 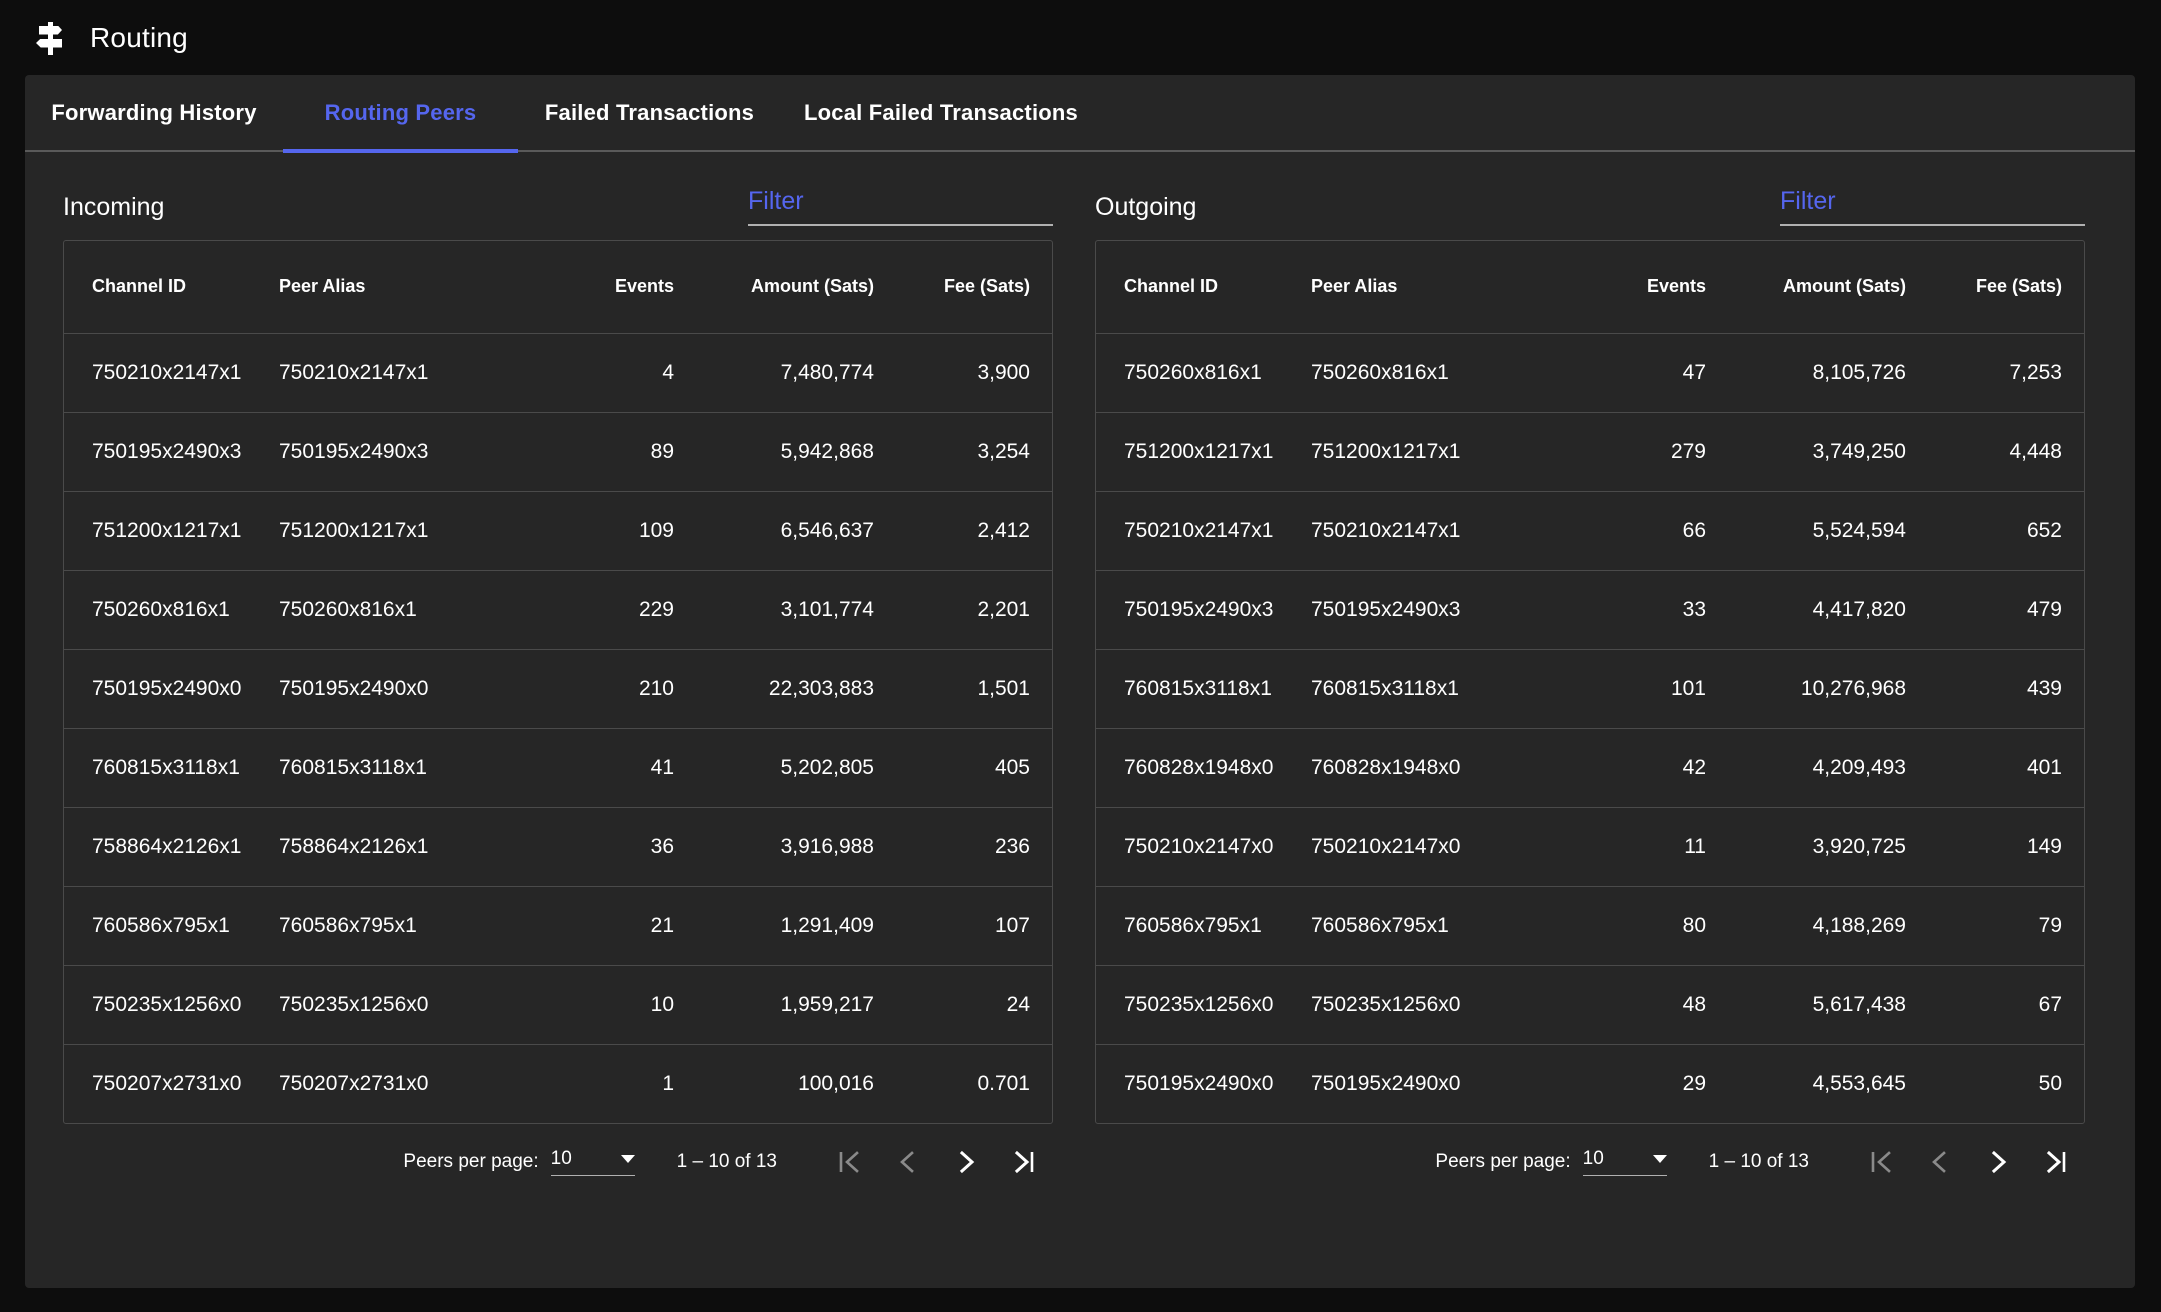 What do you see at coordinates (1590, 768) in the screenshot?
I see `table-row: 760828x1948x0 760828x1948x0 42 4,209,493 401` at bounding box center [1590, 768].